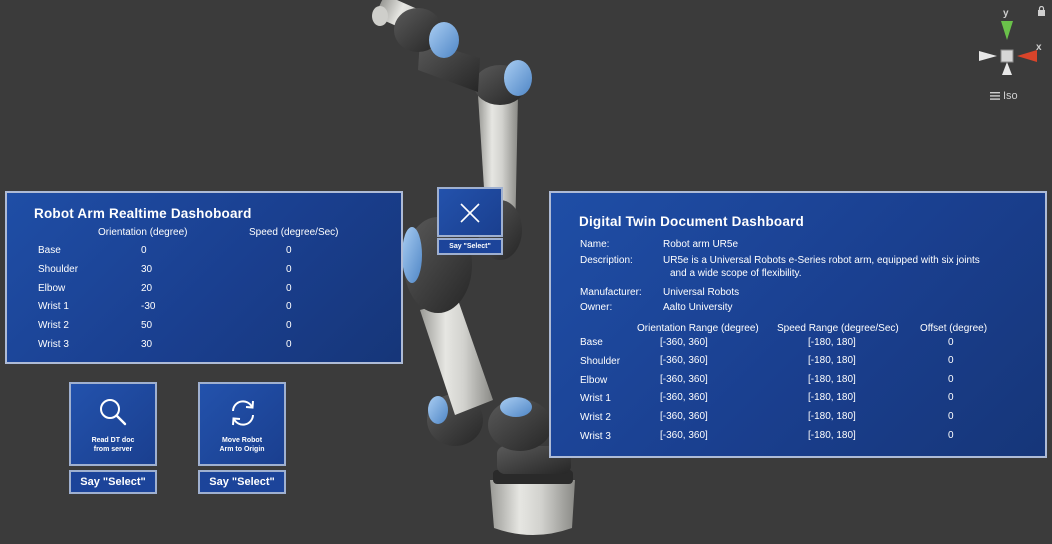  I want to click on owner-label: Owner:, so click(596, 307).